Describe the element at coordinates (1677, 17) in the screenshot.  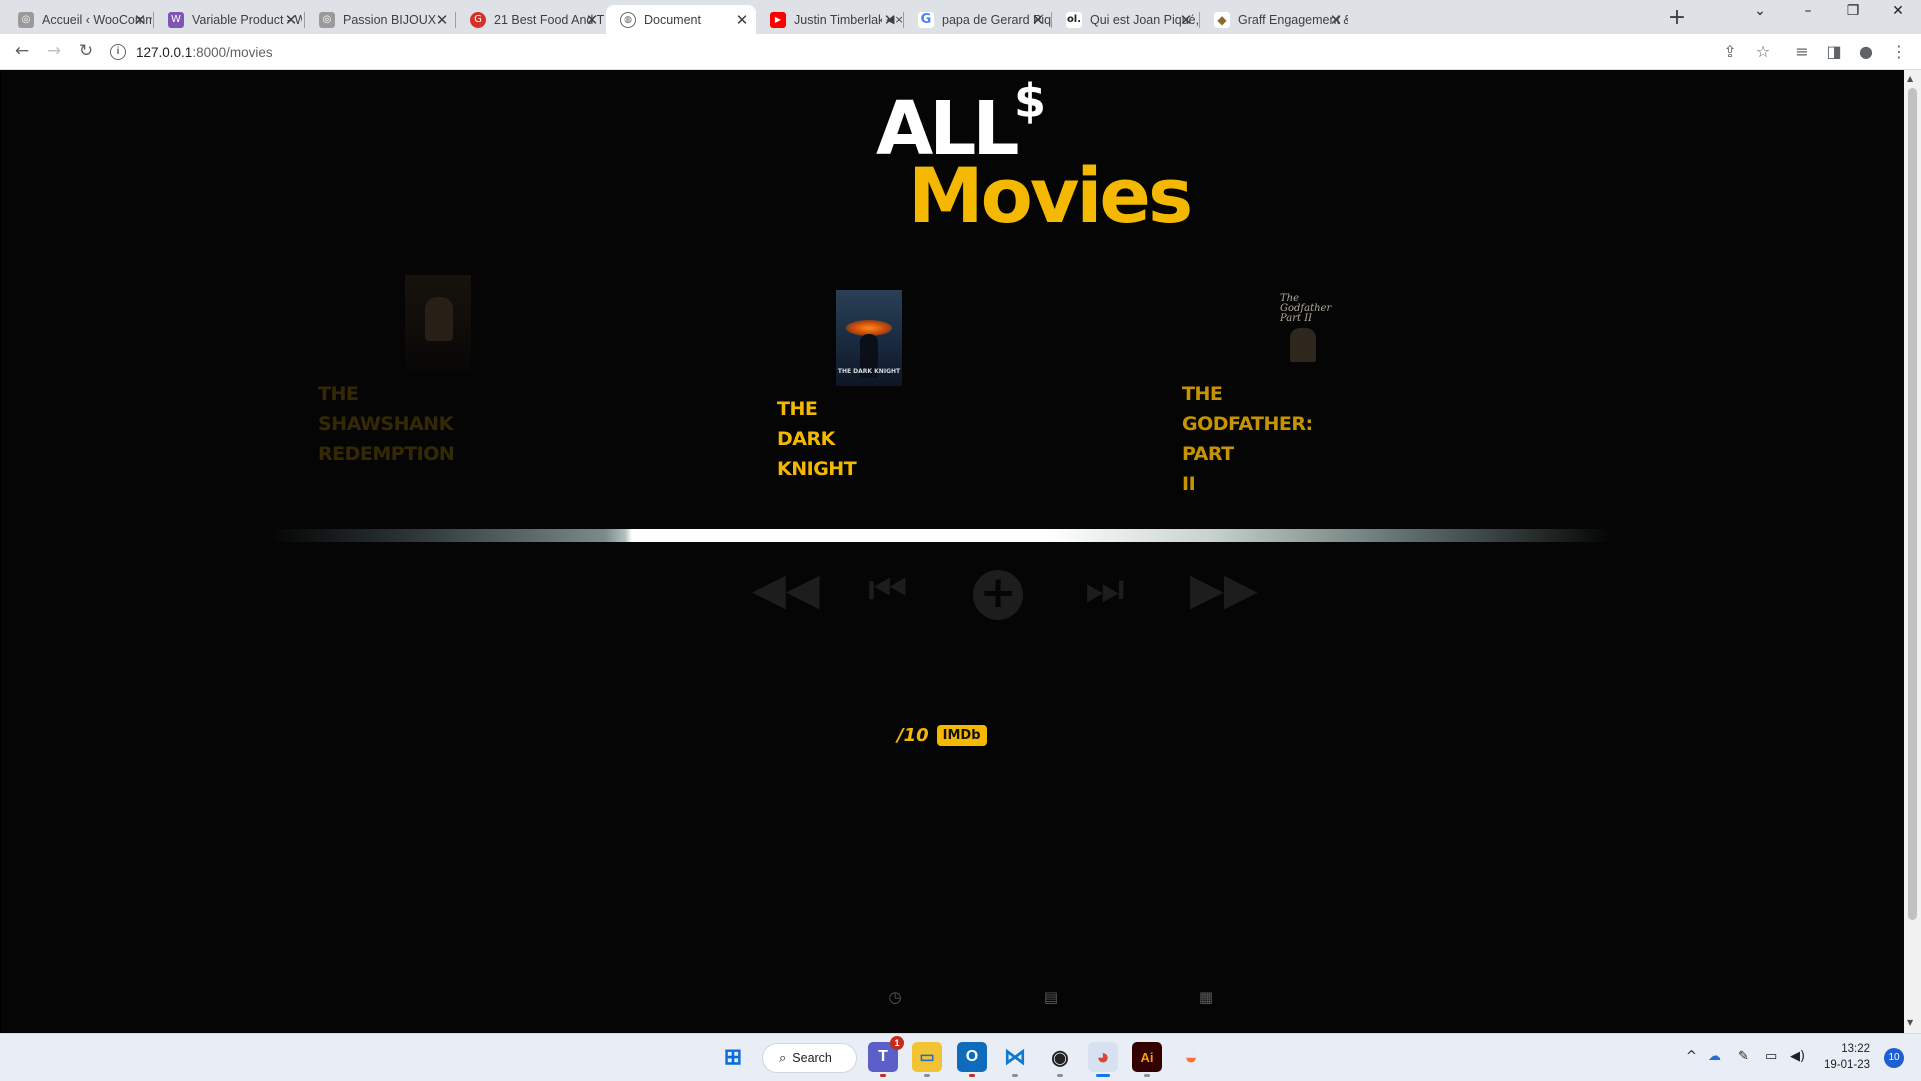
I see `new-tab-button: +` at that location.